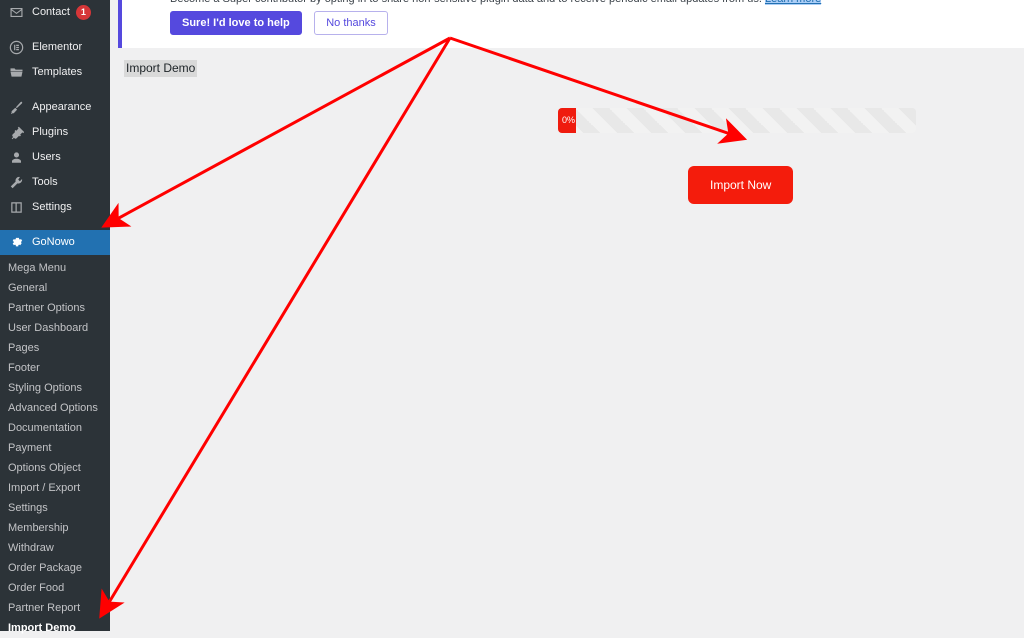  I want to click on sidebar-item-label: Settings, so click(52, 207).